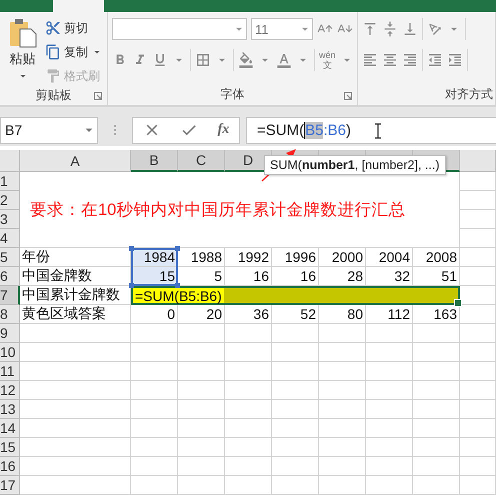  Describe the element at coordinates (458, 303) in the screenshot. I see `fill-handle` at that location.